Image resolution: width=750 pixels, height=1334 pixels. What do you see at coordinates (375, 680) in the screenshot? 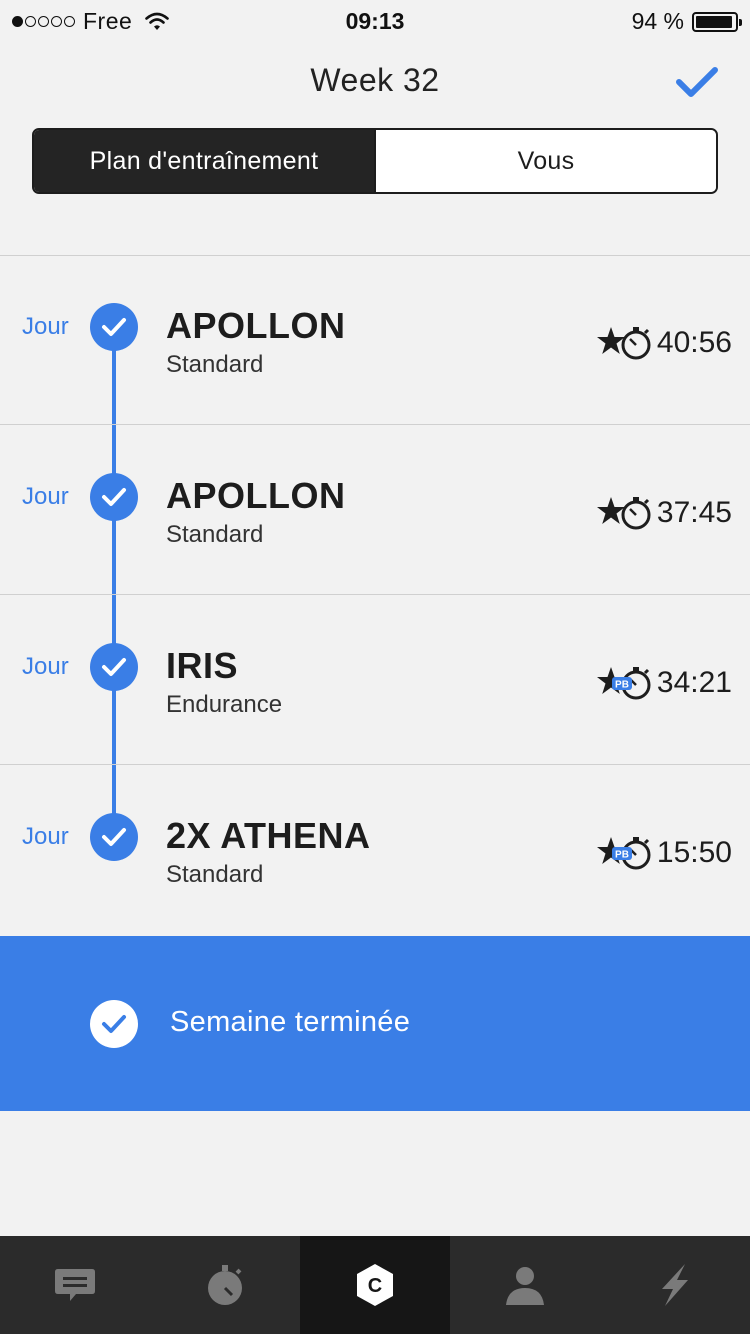
I see `workout-row: Jour IRIS Endurance PB 34:21` at bounding box center [375, 680].